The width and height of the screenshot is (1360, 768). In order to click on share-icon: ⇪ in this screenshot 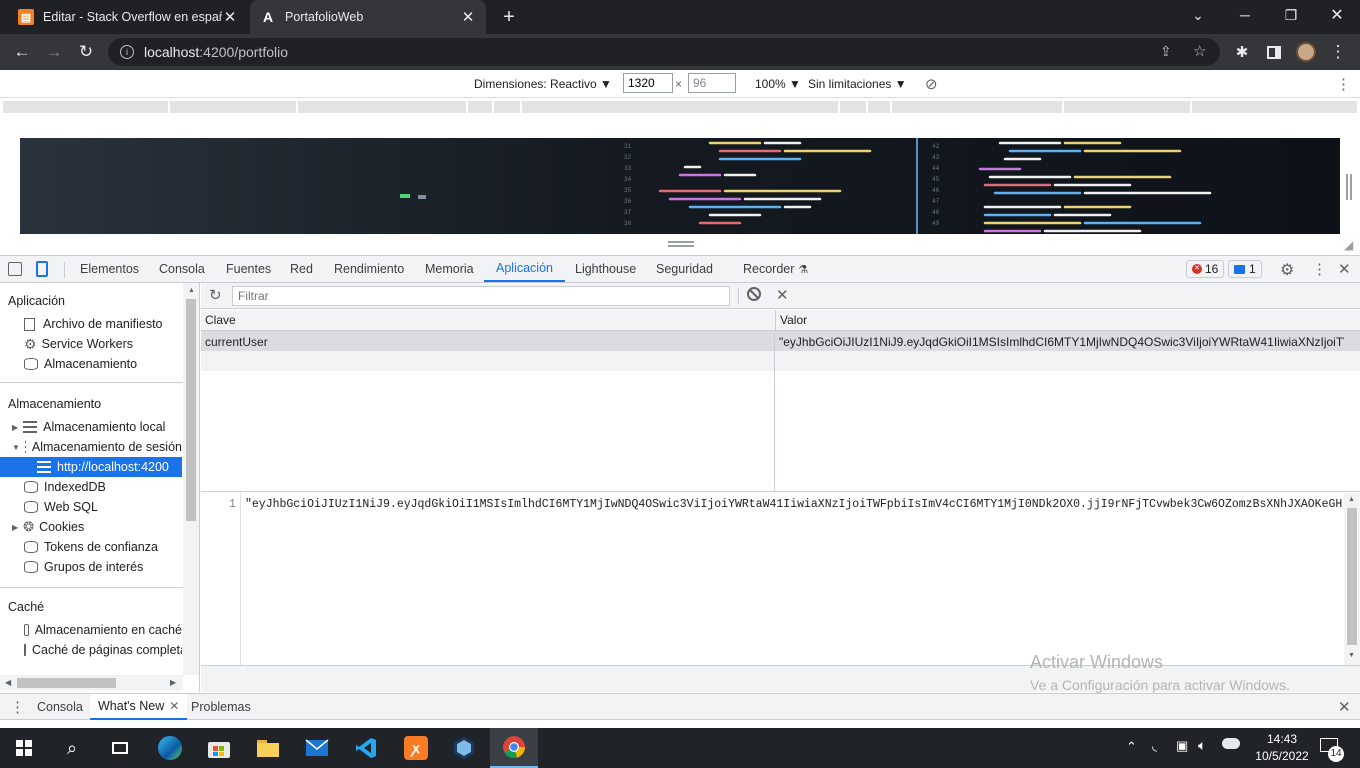, I will do `click(1166, 51)`.